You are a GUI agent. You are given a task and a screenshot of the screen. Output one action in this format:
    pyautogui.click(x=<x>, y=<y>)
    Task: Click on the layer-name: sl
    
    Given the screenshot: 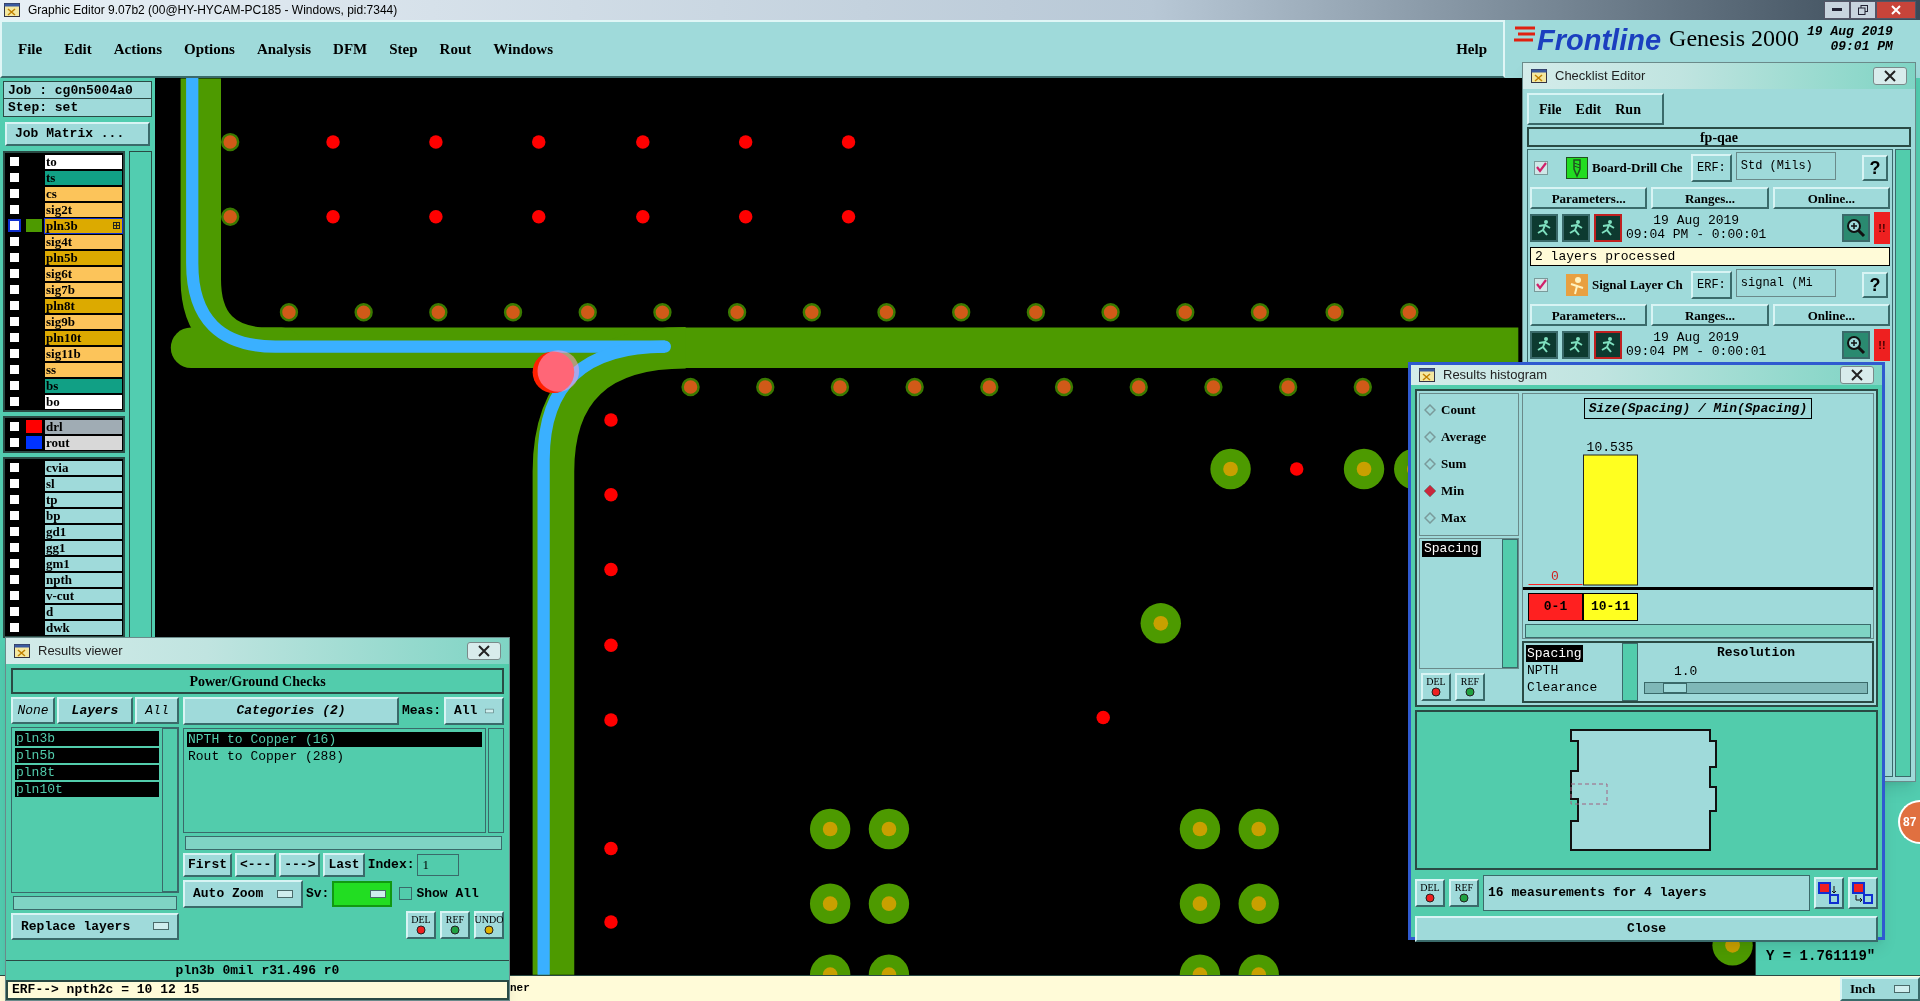 What is the action you would take?
    pyautogui.click(x=83, y=483)
    